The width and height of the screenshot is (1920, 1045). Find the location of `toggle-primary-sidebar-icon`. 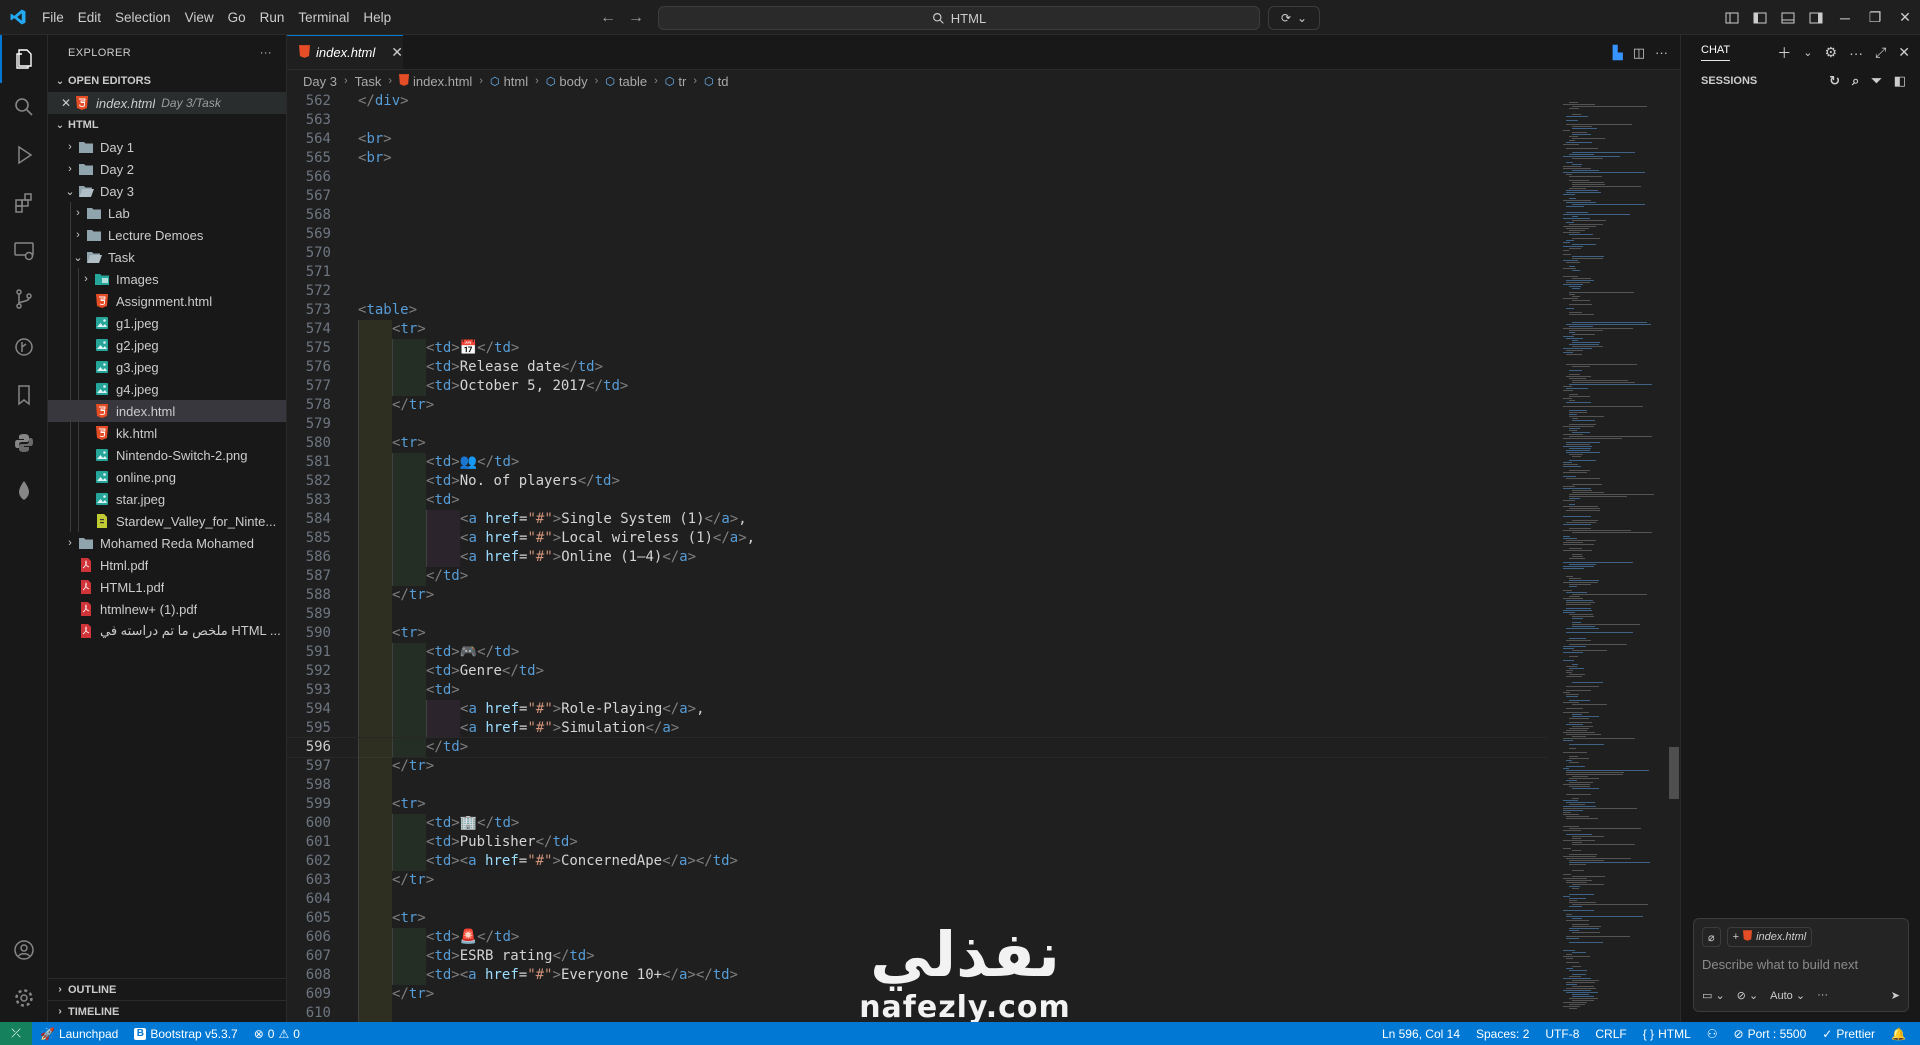

toggle-primary-sidebar-icon is located at coordinates (1760, 17).